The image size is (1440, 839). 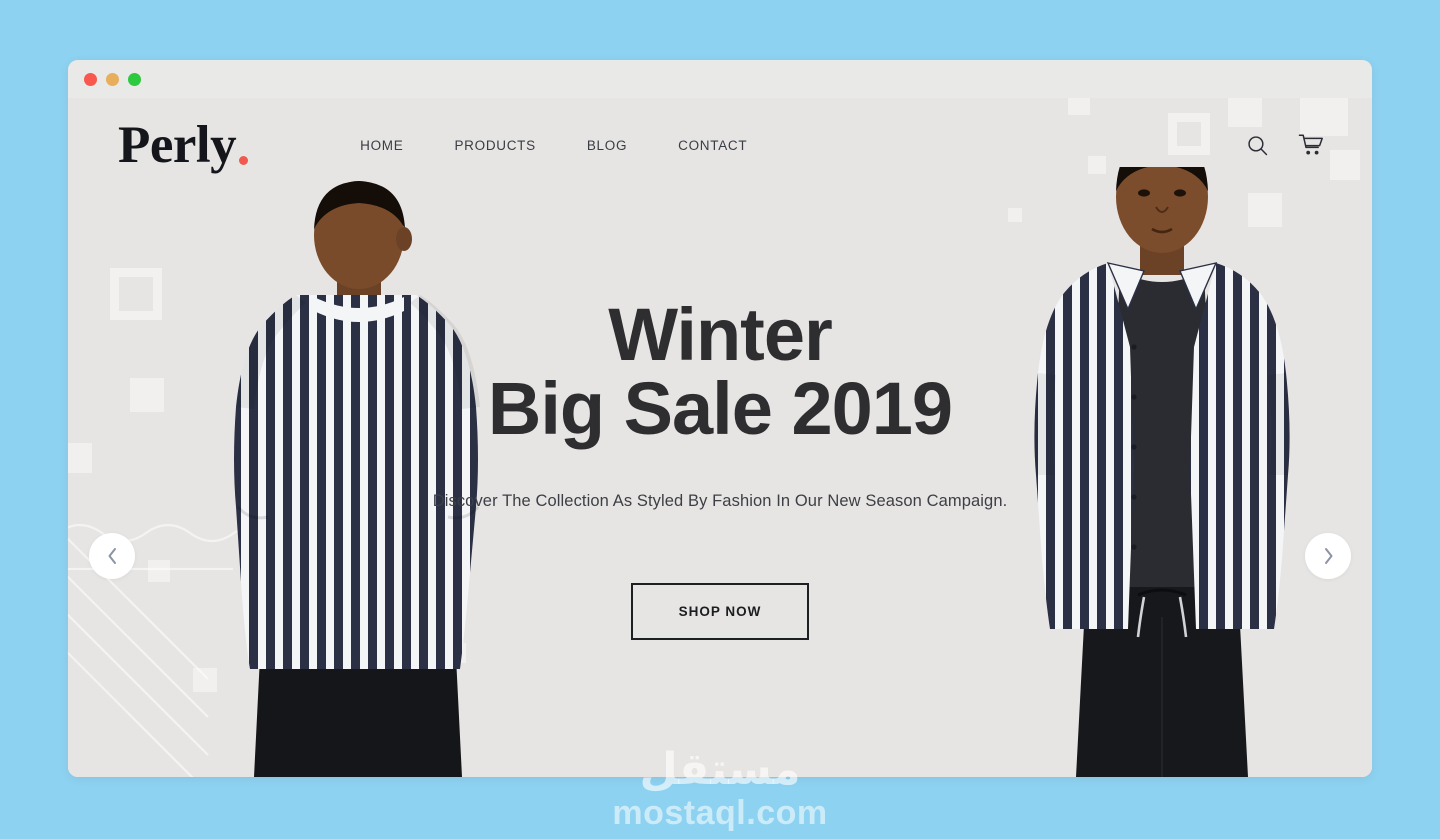 I want to click on chevron-left-icon, so click(x=112, y=556).